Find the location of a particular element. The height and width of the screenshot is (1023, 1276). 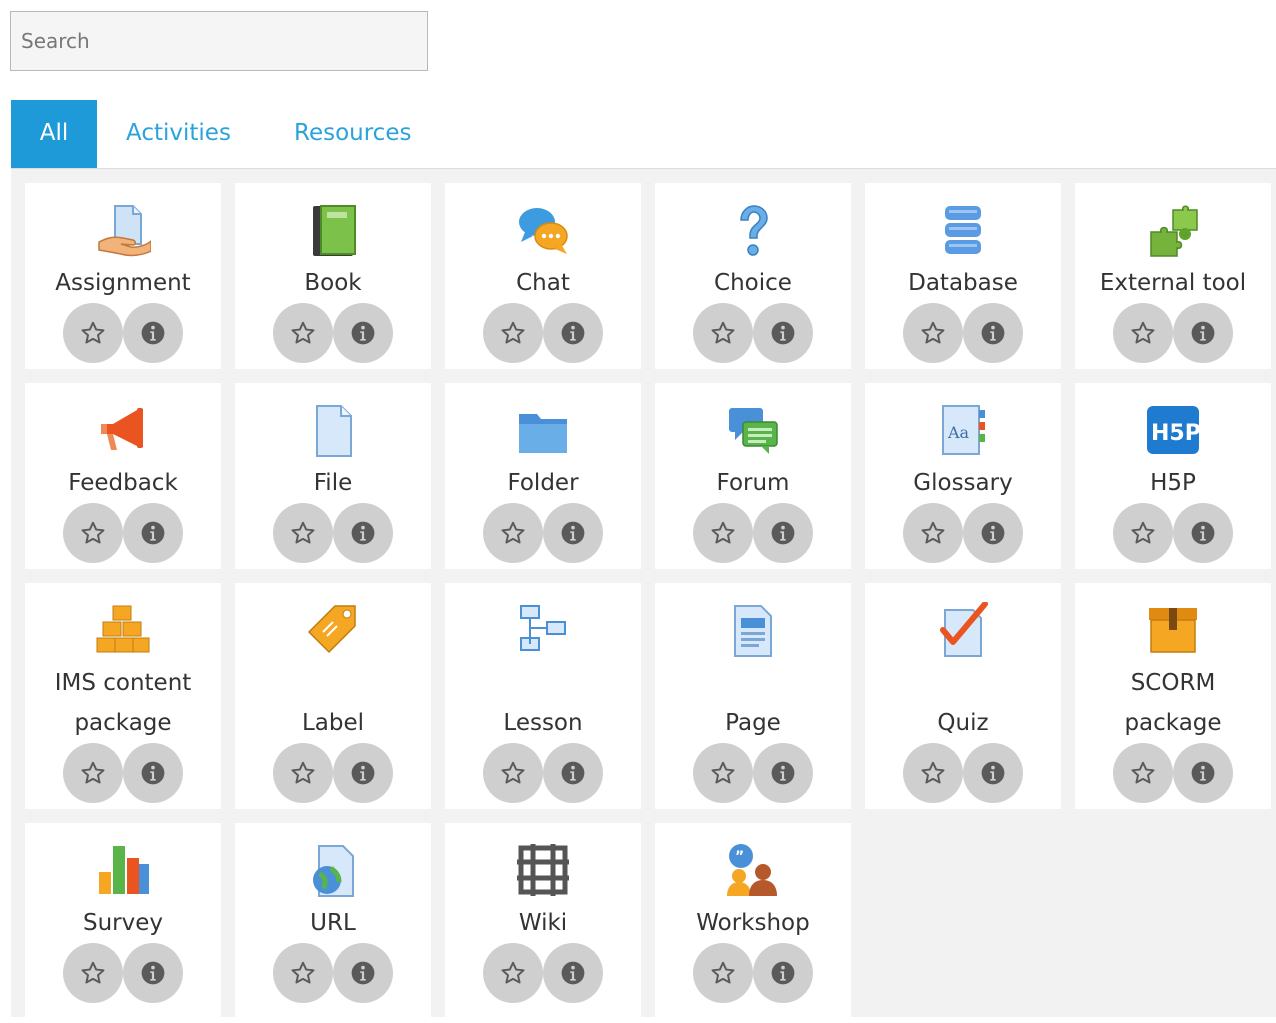

module-label: Choice is located at coordinates (753, 283).